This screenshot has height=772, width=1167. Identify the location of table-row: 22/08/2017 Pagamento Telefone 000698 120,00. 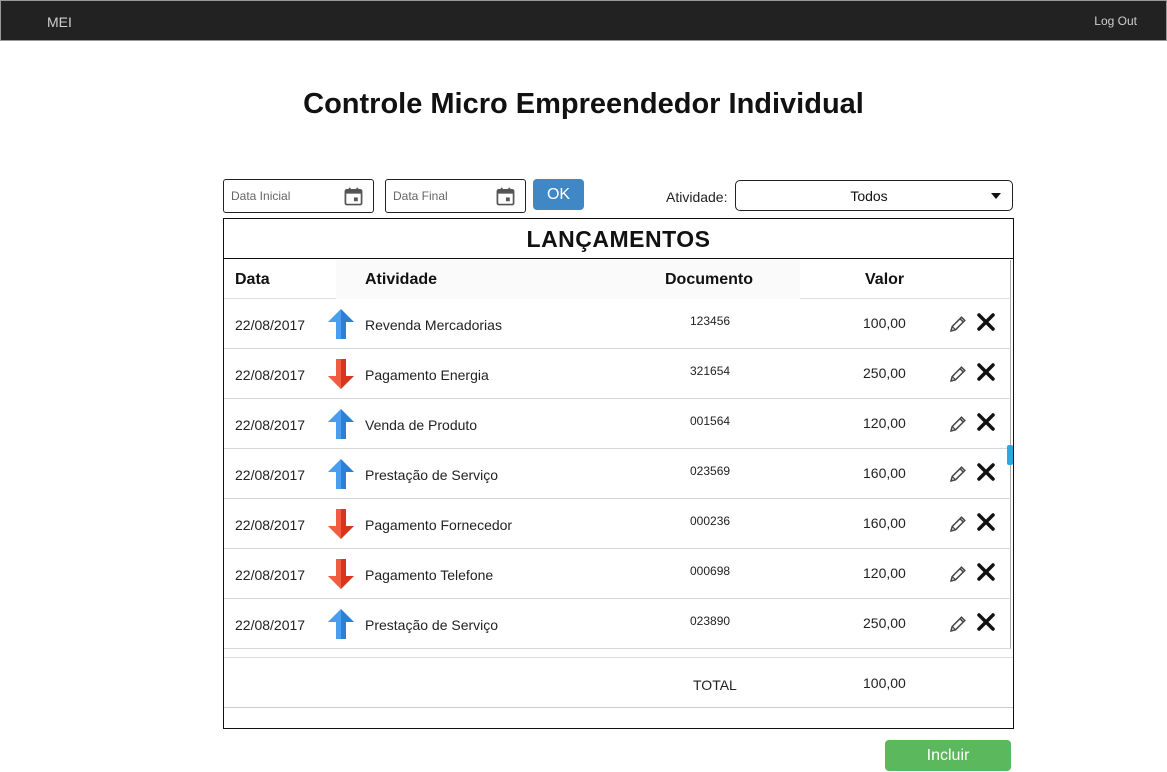
(617, 574).